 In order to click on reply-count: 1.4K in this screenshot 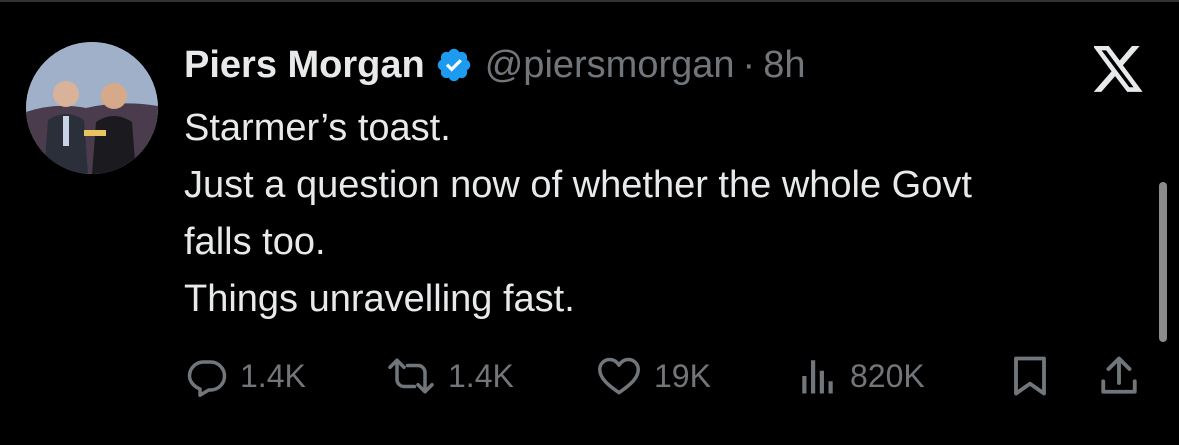, I will do `click(273, 375)`.